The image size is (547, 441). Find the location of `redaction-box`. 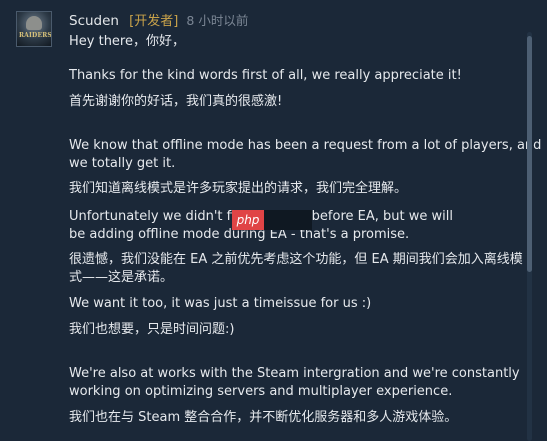

redaction-box is located at coordinates (288, 220).